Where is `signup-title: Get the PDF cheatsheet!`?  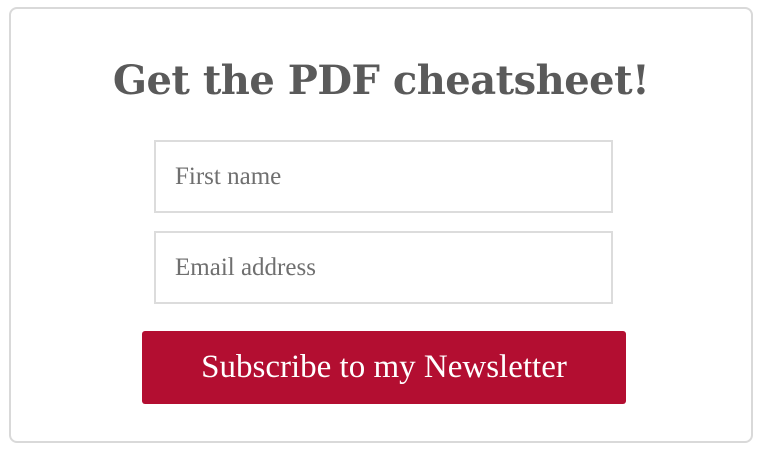
signup-title: Get the PDF cheatsheet! is located at coordinates (381, 80).